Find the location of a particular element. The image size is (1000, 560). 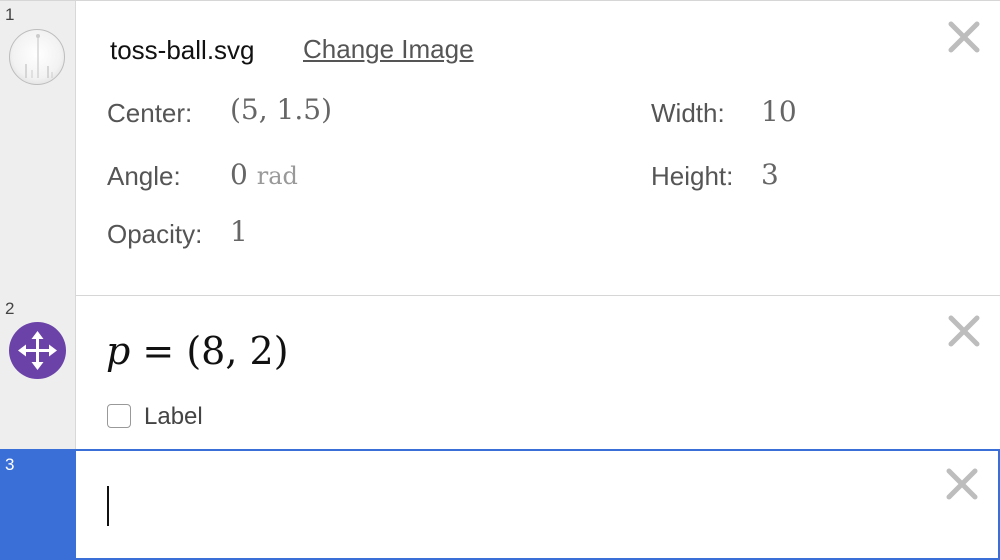

point-expression: p = (8, 2) is located at coordinates (197, 351).